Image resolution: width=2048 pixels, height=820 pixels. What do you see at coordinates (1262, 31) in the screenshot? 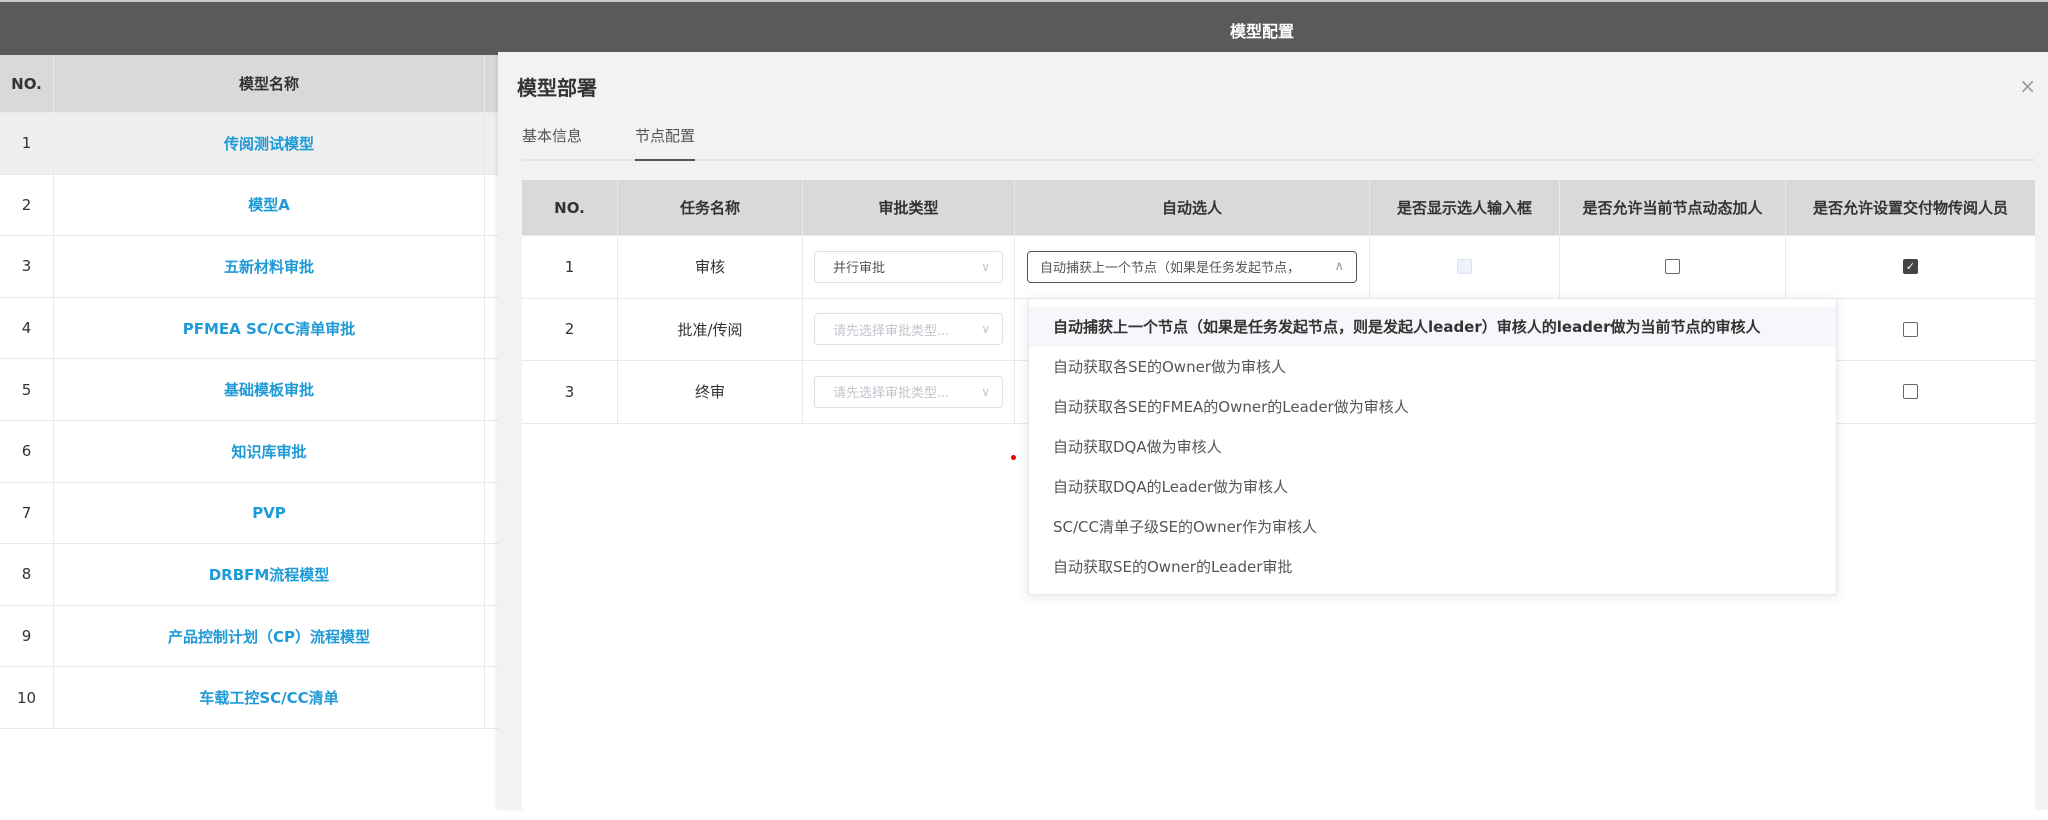
I see `page-title: 模型配置` at bounding box center [1262, 31].